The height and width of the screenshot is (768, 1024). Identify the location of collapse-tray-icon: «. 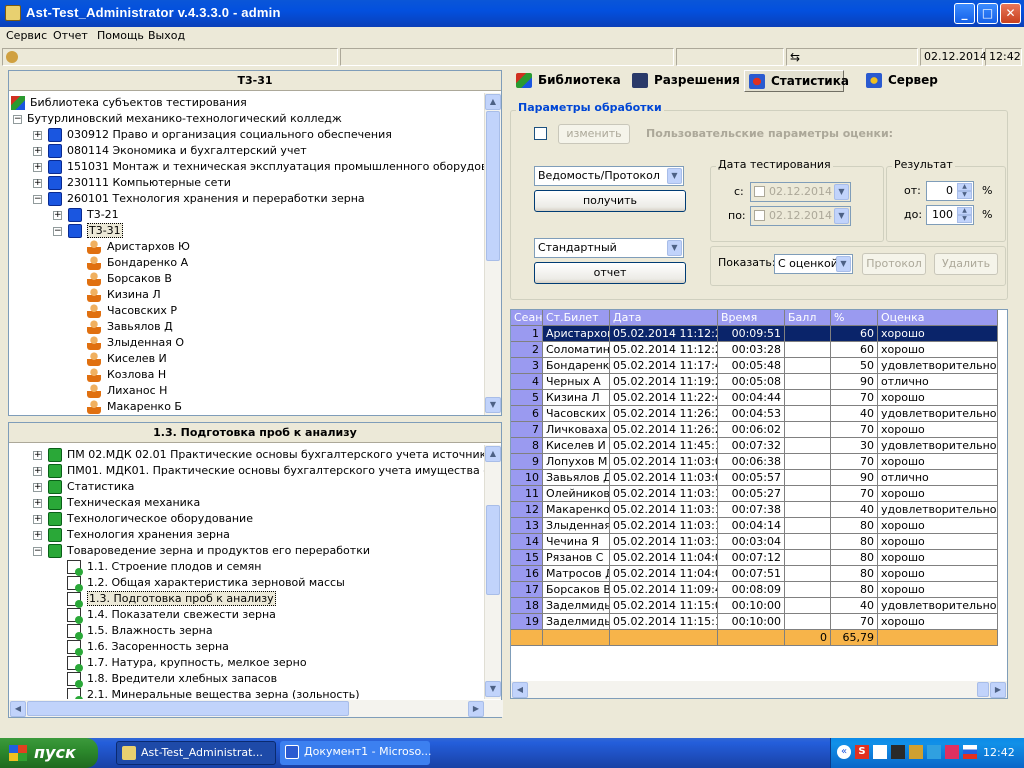
(844, 752).